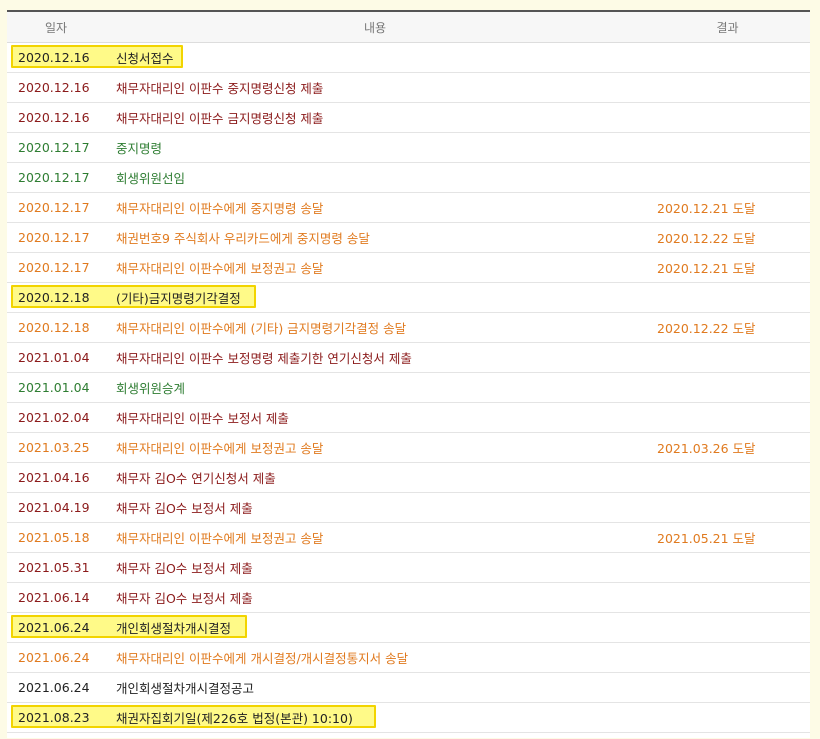 The image size is (820, 739). I want to click on row-date: 2021.06.14, so click(54, 597).